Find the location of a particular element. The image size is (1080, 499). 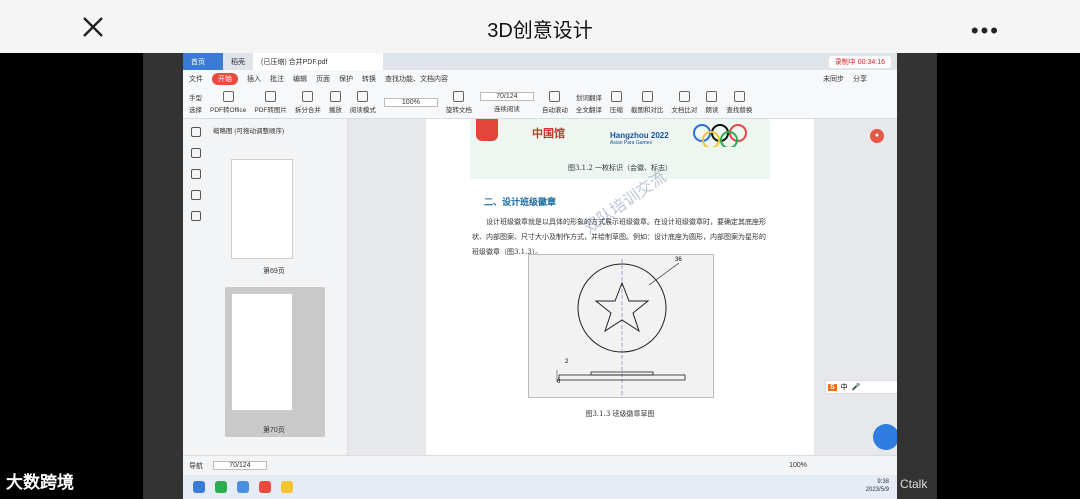

section-heading: 二、设计班级徽章 is located at coordinates (520, 203).